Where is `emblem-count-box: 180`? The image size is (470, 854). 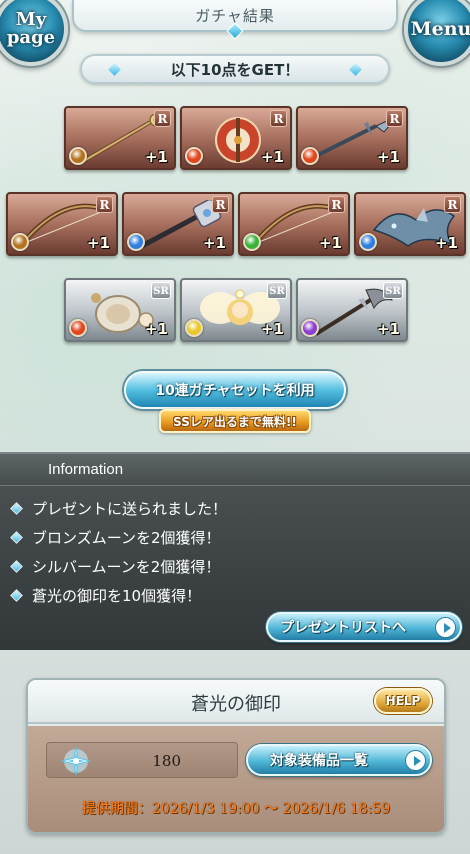
emblem-count-box: 180 is located at coordinates (142, 760).